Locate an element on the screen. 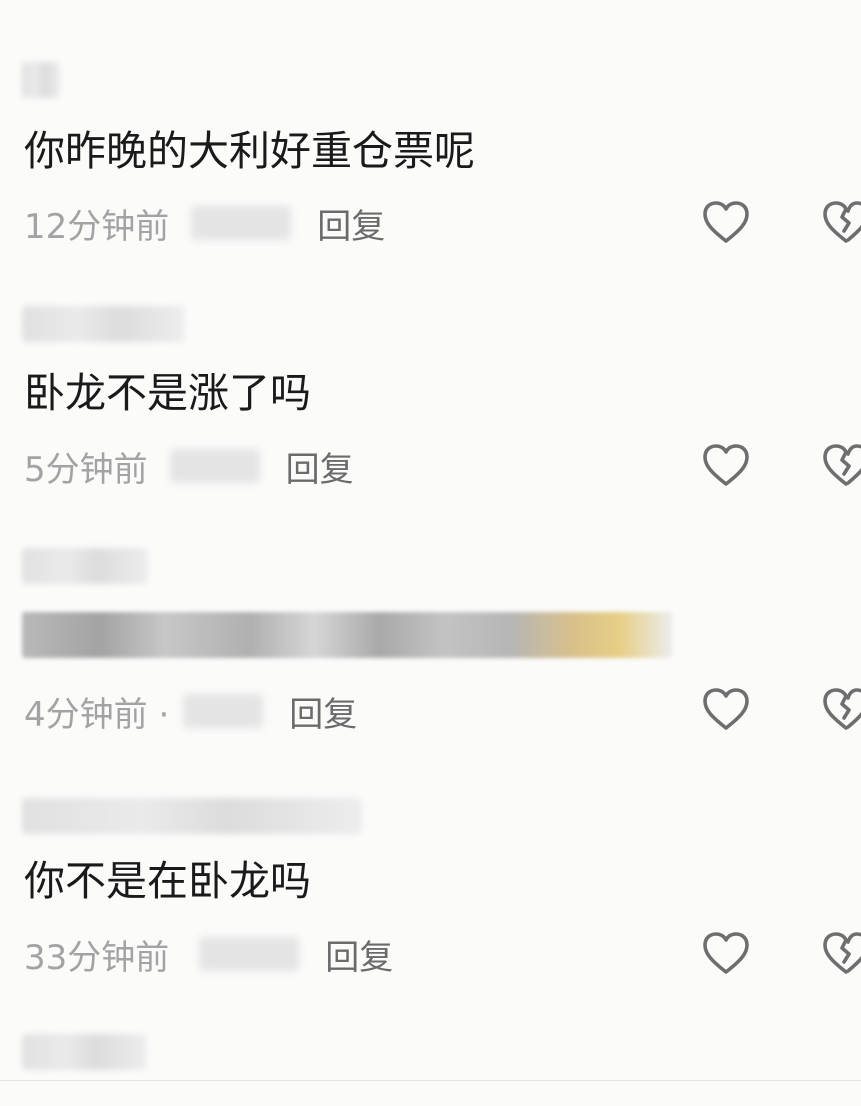  comment-time: 33分钟前 is located at coordinates (97, 957).